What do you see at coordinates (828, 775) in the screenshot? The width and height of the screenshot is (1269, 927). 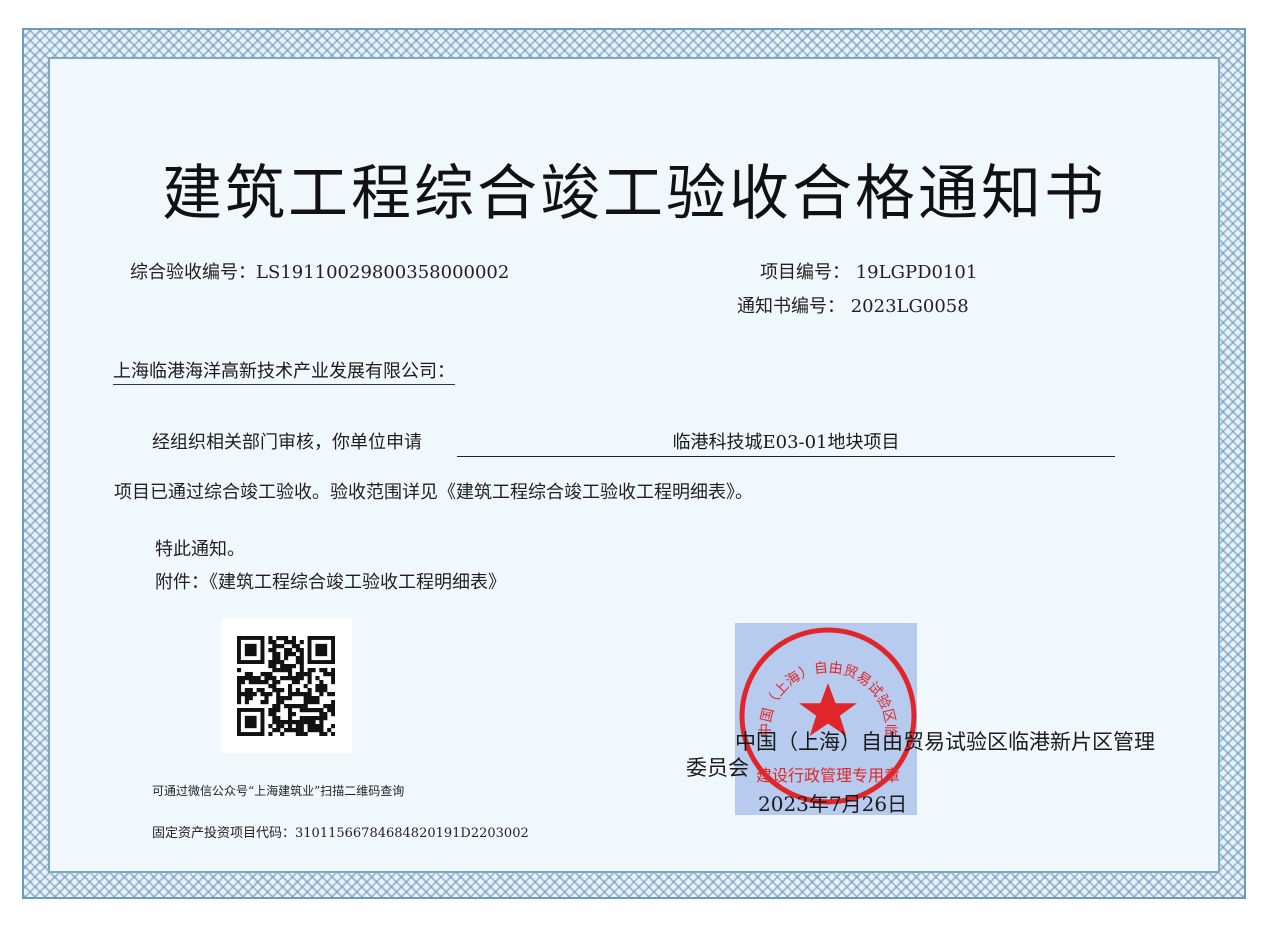 I see `seal-center-text: 建设行政管理专用章` at bounding box center [828, 775].